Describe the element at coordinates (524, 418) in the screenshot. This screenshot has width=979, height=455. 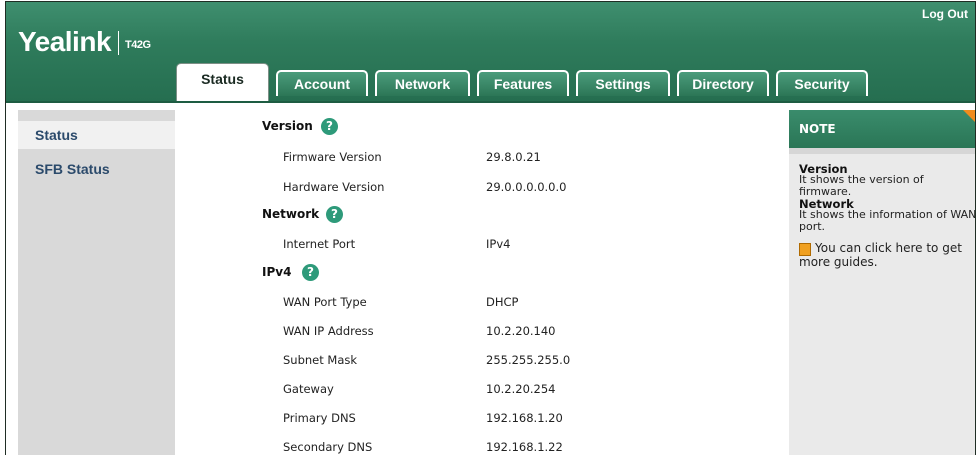
I see `primary-dns-value: 192.168.1.20` at that location.